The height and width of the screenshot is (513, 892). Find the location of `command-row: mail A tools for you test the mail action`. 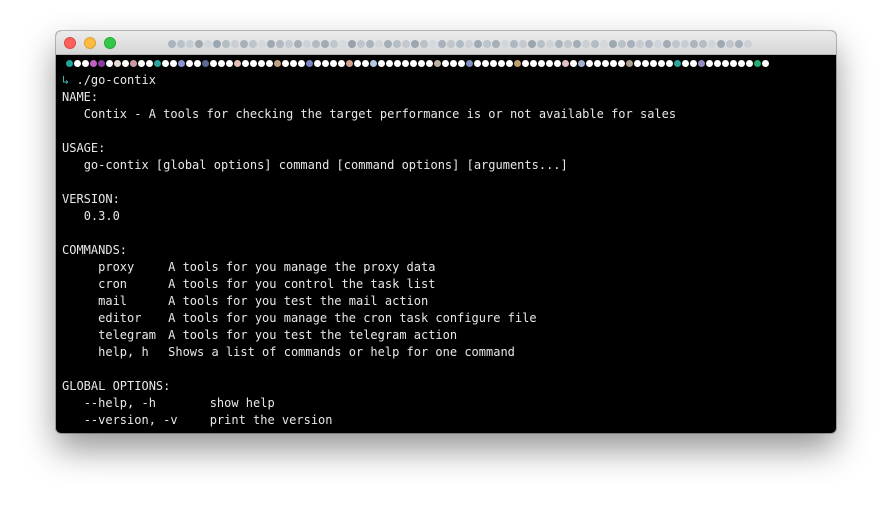

command-row: mail A tools for you test the mail action is located at coordinates (263, 301).